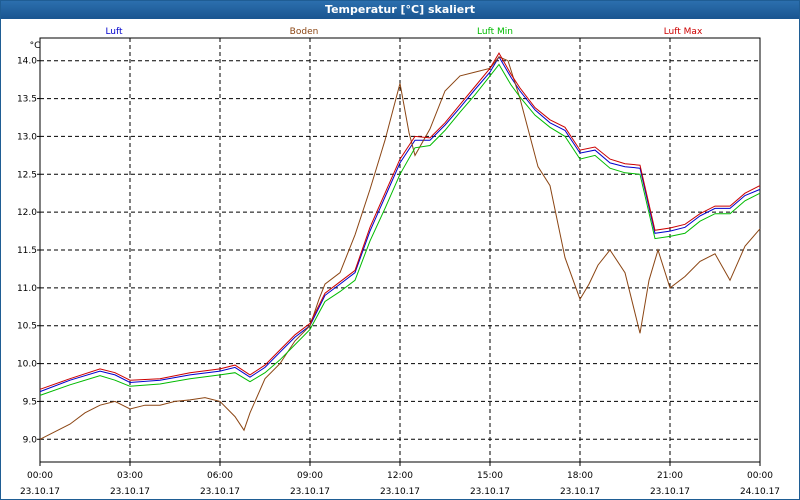 The height and width of the screenshot is (500, 800). What do you see at coordinates (310, 476) in the screenshot?
I see `x-tick-time-label: 09:00` at bounding box center [310, 476].